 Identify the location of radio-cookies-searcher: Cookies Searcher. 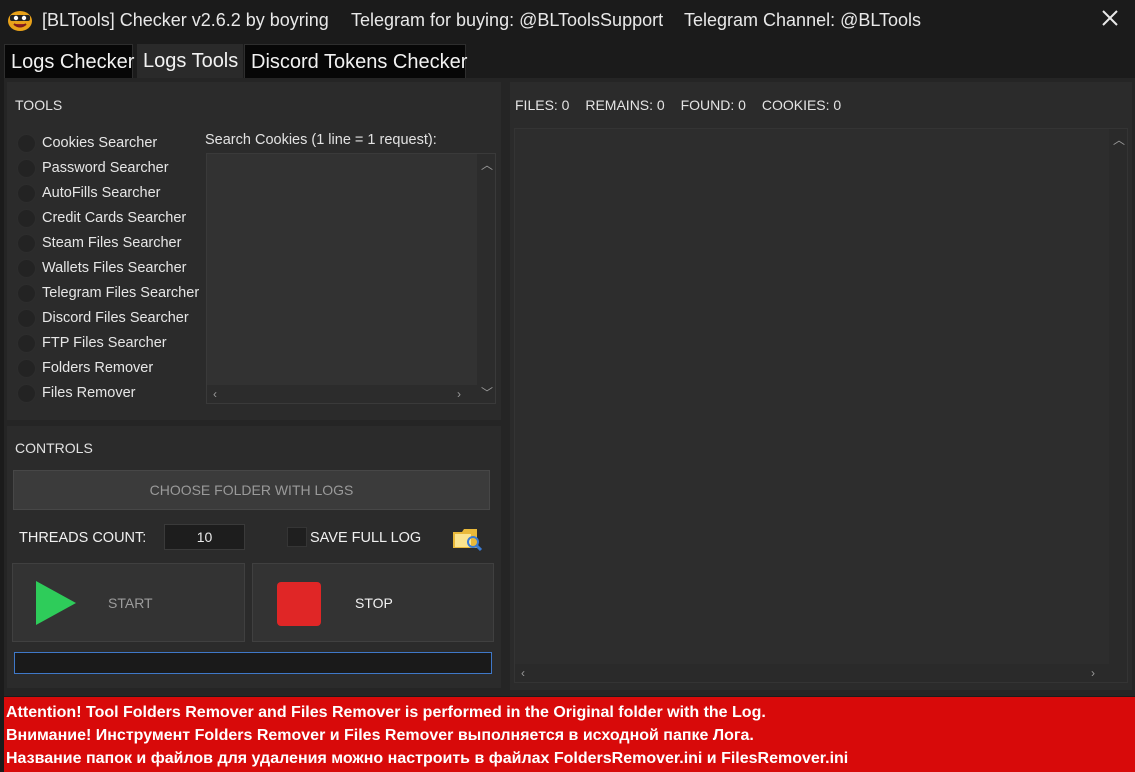
(87, 143).